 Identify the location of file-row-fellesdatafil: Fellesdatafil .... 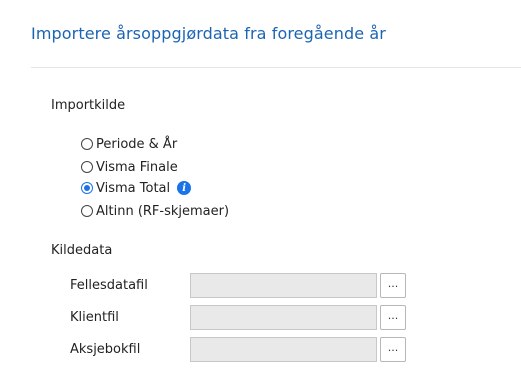
(260, 286).